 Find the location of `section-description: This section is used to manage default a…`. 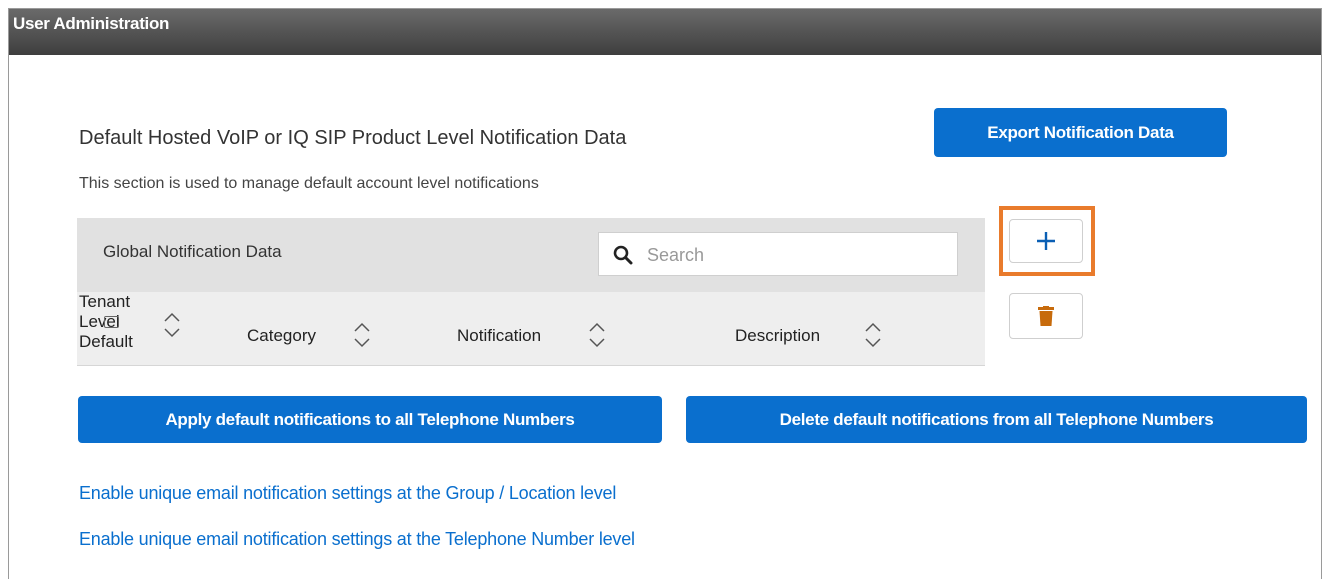

section-description: This section is used to manage default a… is located at coordinates (309, 183).